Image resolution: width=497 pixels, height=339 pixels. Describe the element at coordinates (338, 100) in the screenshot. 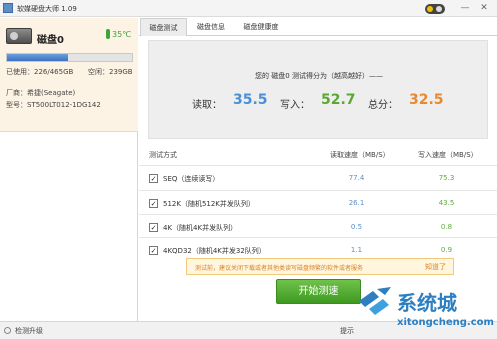

I see `write-score-value: 52.7` at that location.